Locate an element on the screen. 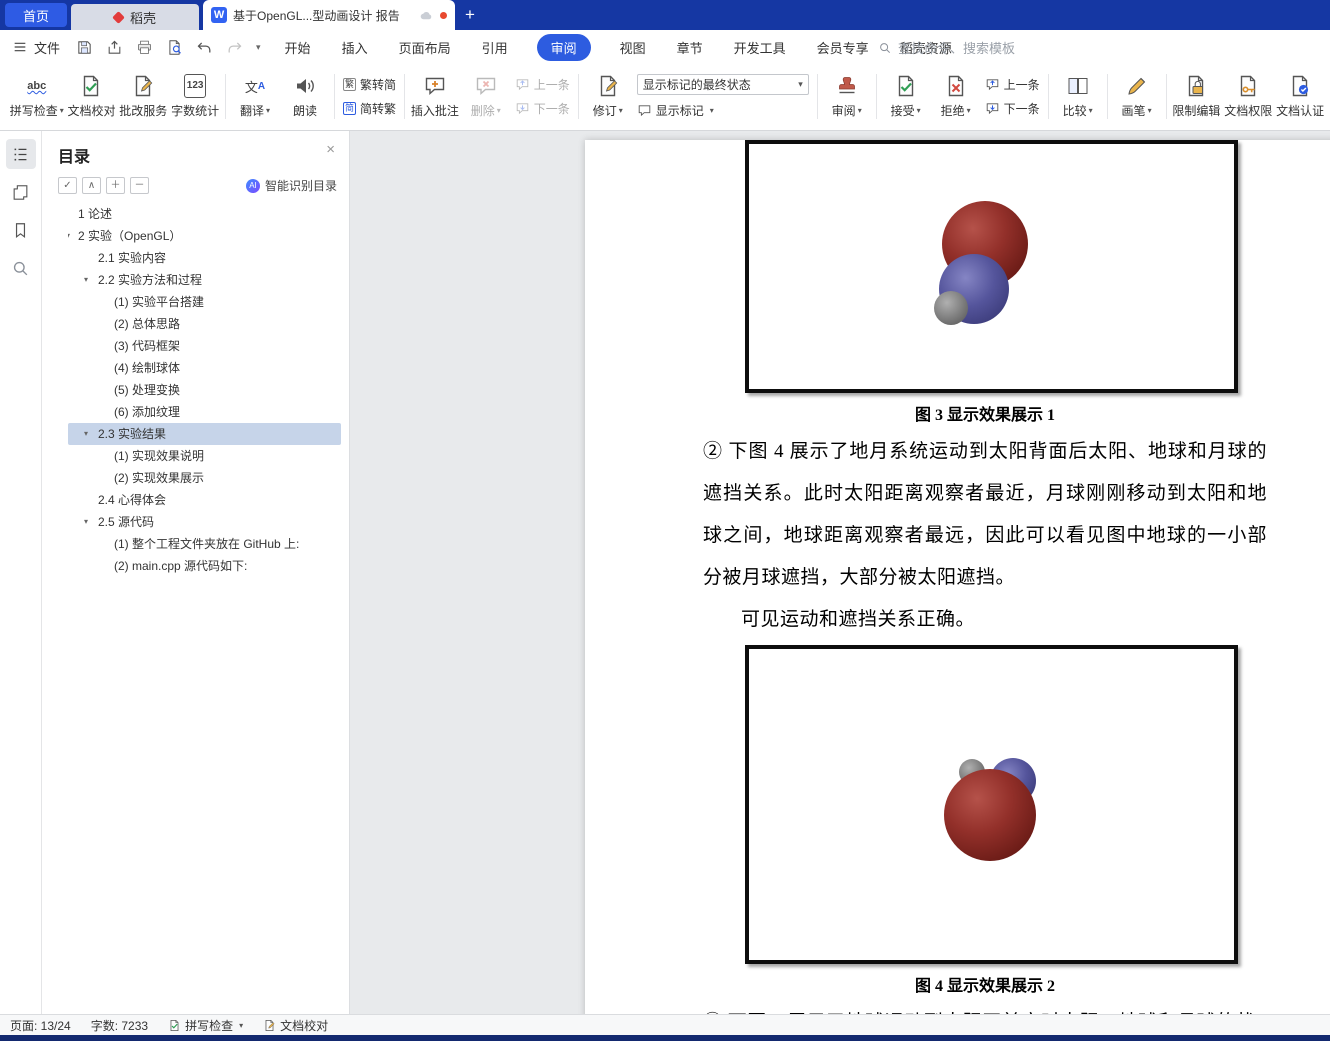 The height and width of the screenshot is (1041, 1330). tab-review: 审阅 is located at coordinates (563, 47).